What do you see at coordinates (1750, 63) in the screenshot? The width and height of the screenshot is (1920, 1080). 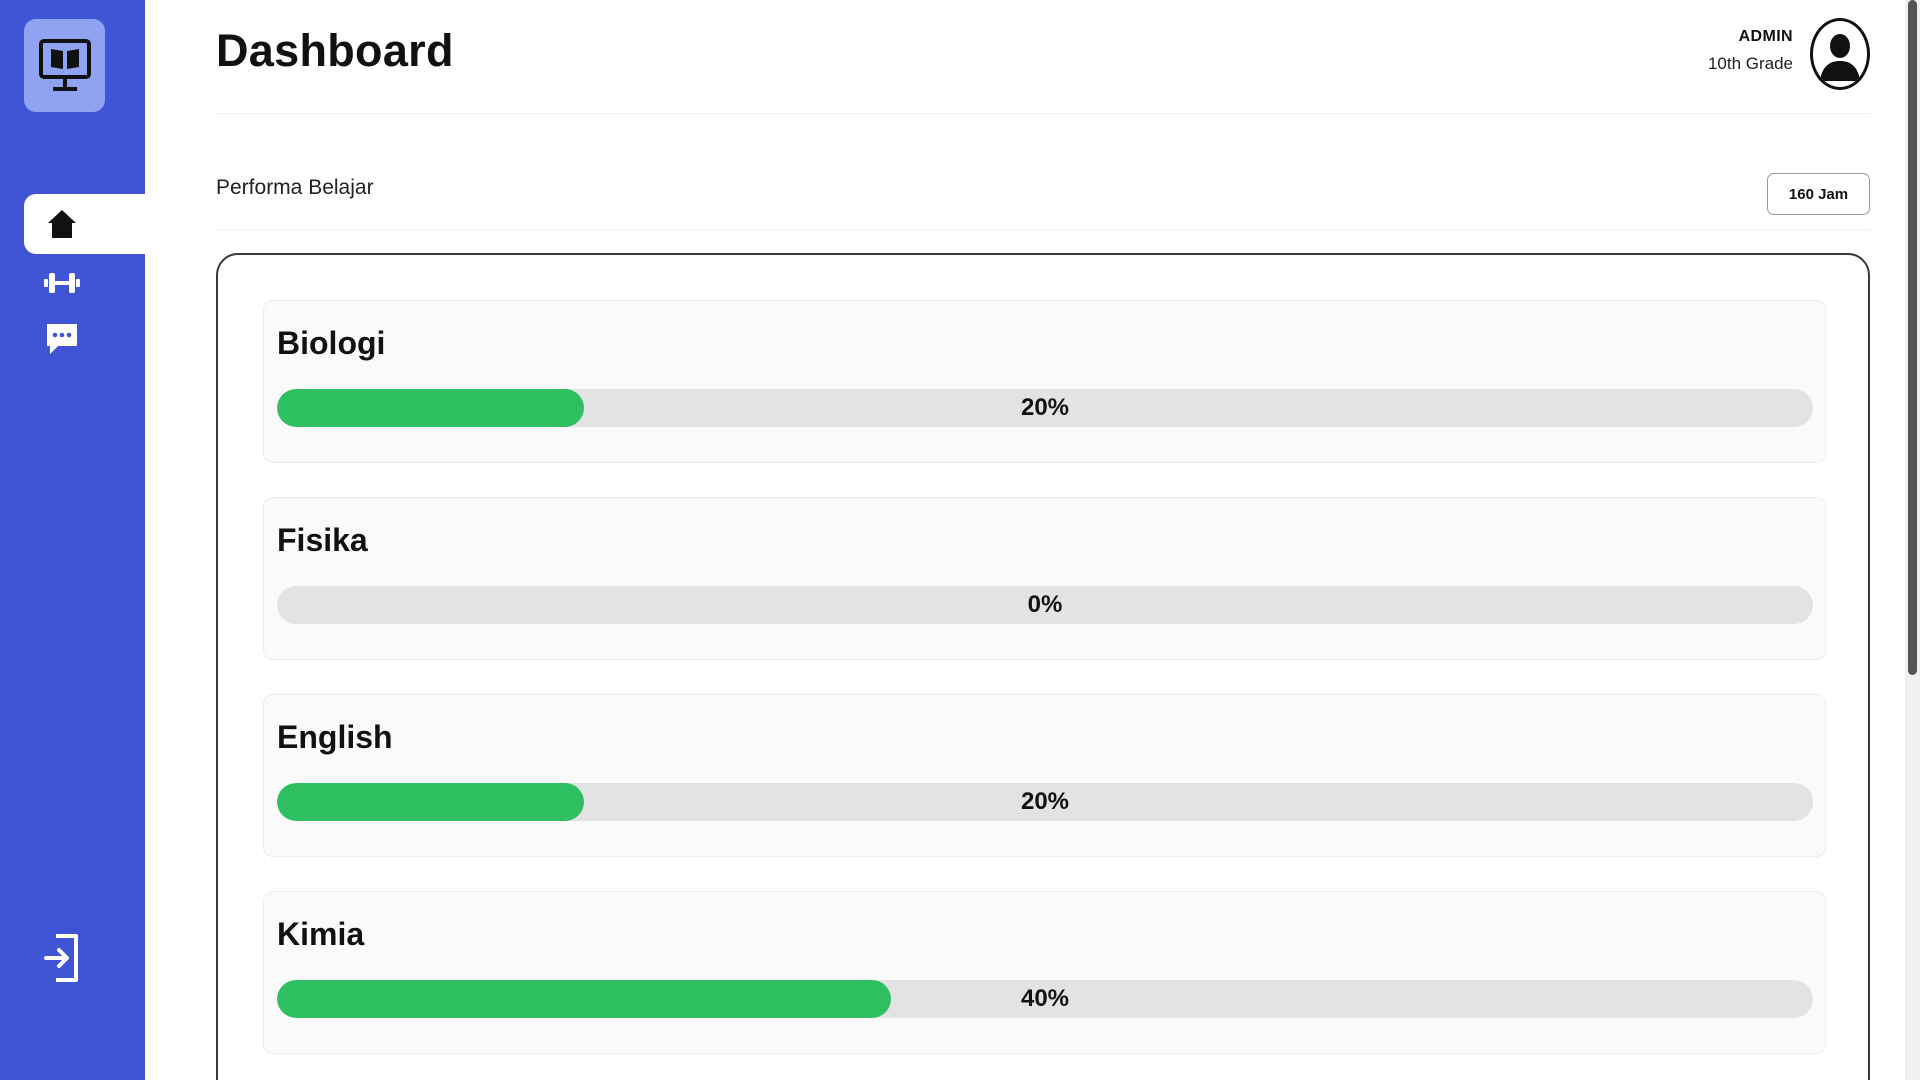 I see `user-grade: 10th Grade` at bounding box center [1750, 63].